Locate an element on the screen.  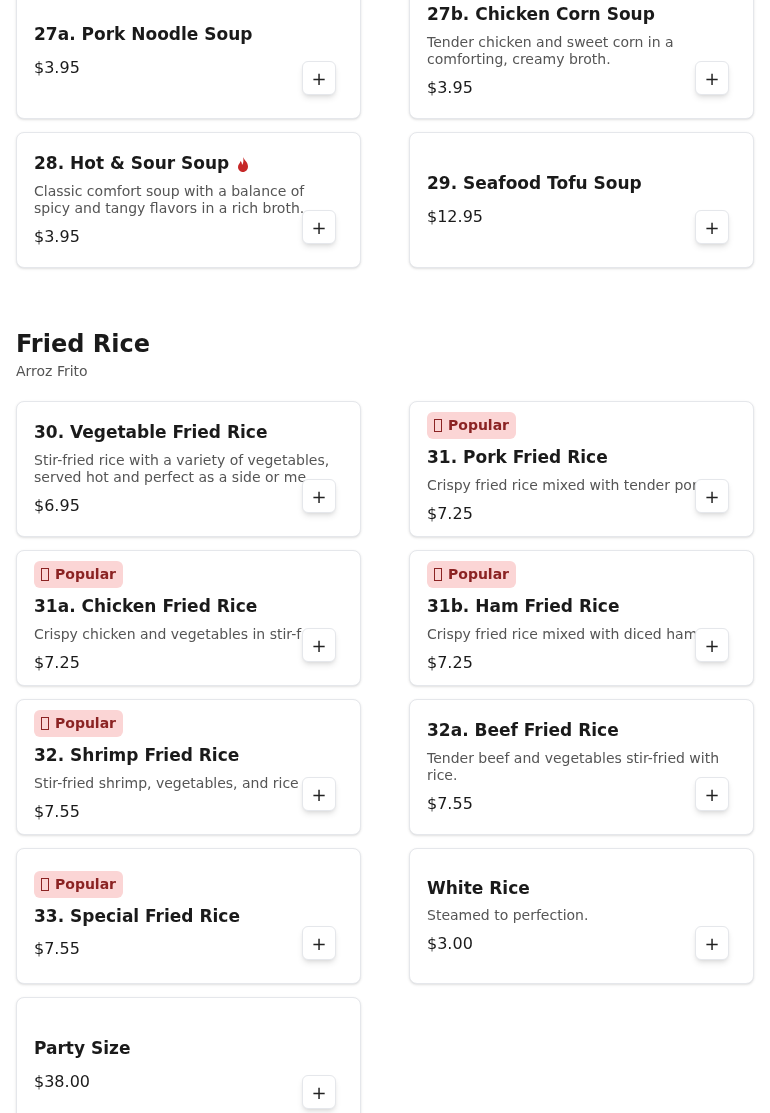
menu-item-card: 27b. Chicken Corn Soup Tender chicken and sweet corn in a comforting, creamy broth. $3.95 + is located at coordinates (581, 59).